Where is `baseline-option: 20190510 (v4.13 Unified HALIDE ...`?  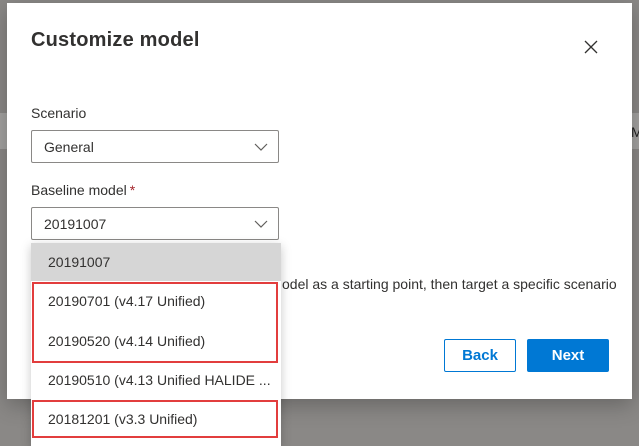
baseline-option: 20190510 (v4.13 Unified HALIDE ... is located at coordinates (156, 380).